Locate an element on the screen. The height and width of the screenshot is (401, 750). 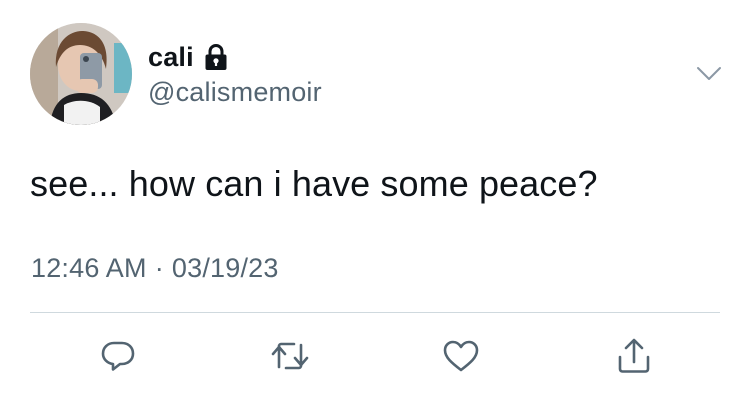
tweet-date: 03/19/23 is located at coordinates (225, 268).